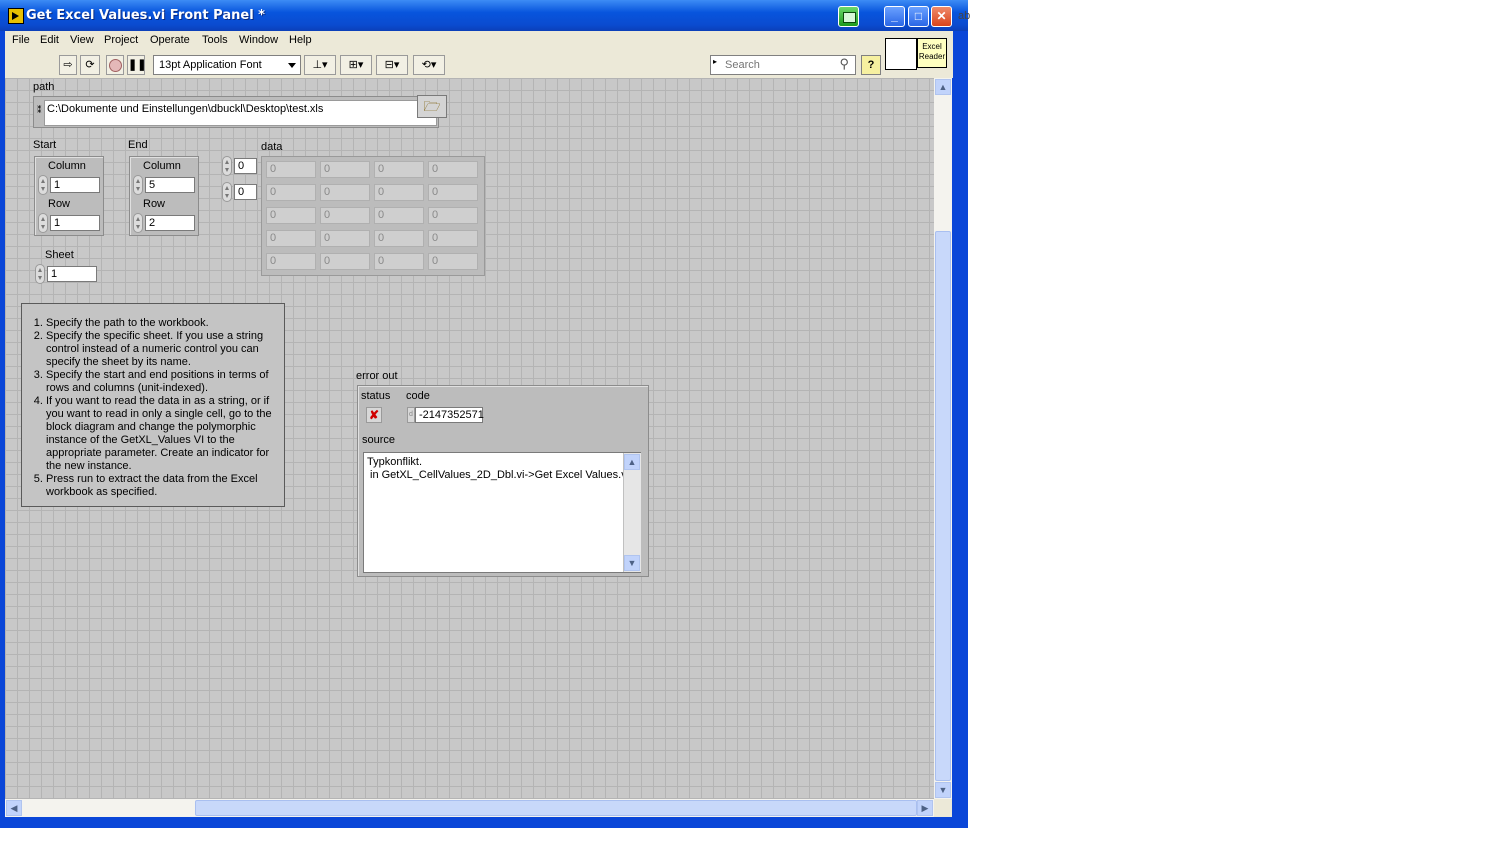  What do you see at coordinates (556, 808) in the screenshot?
I see `horizontal-scroll-thumb` at bounding box center [556, 808].